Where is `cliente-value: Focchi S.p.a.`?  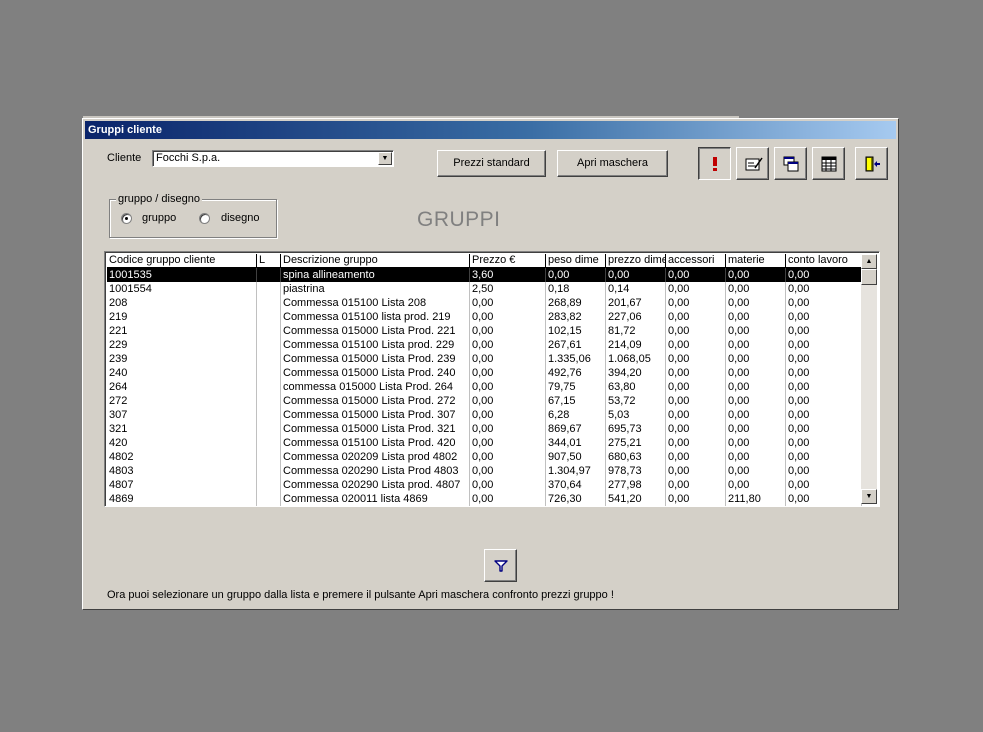 cliente-value: Focchi S.p.a. is located at coordinates (188, 158).